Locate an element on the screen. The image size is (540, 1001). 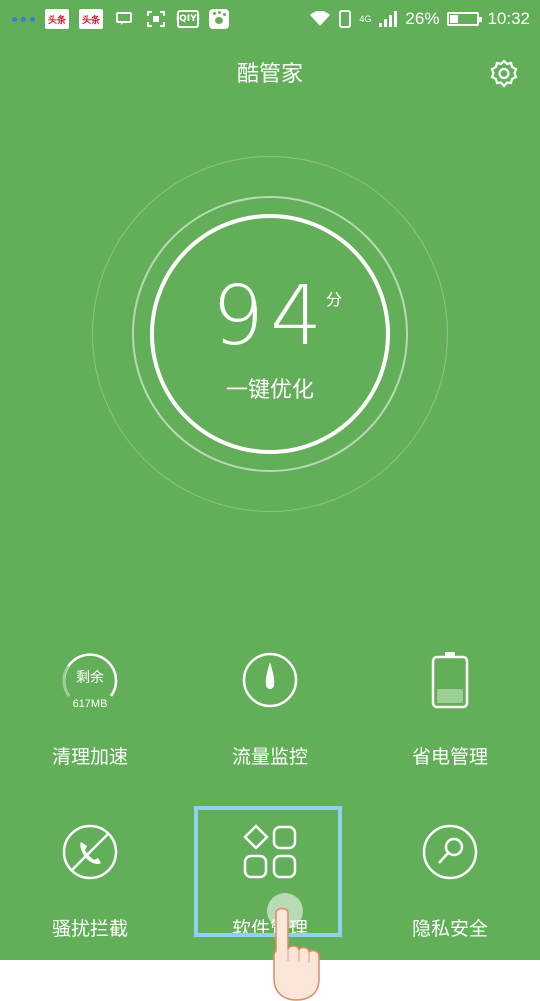
screenshot-icon is located at coordinates (156, 19).